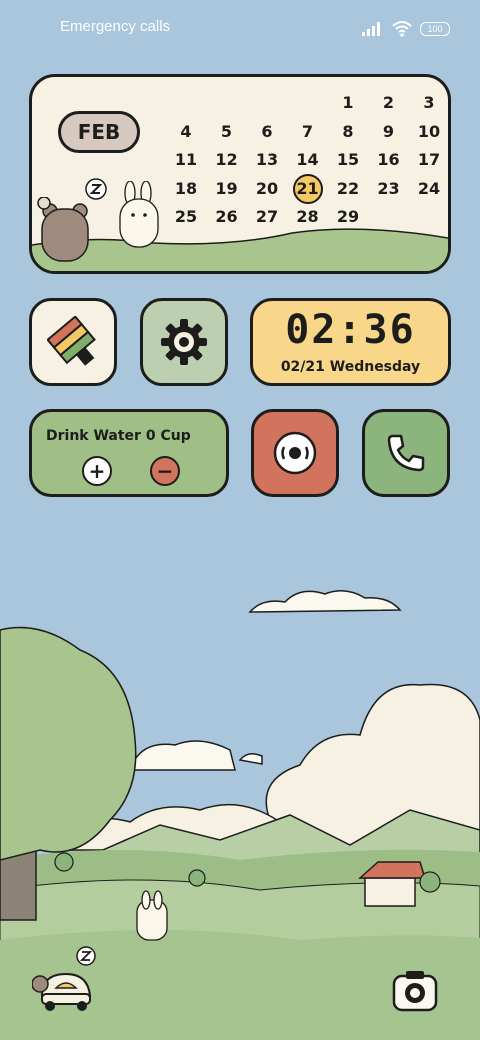 The image size is (480, 1040). Describe the element at coordinates (186, 188) in the screenshot. I see `calendar-day: 18` at that location.